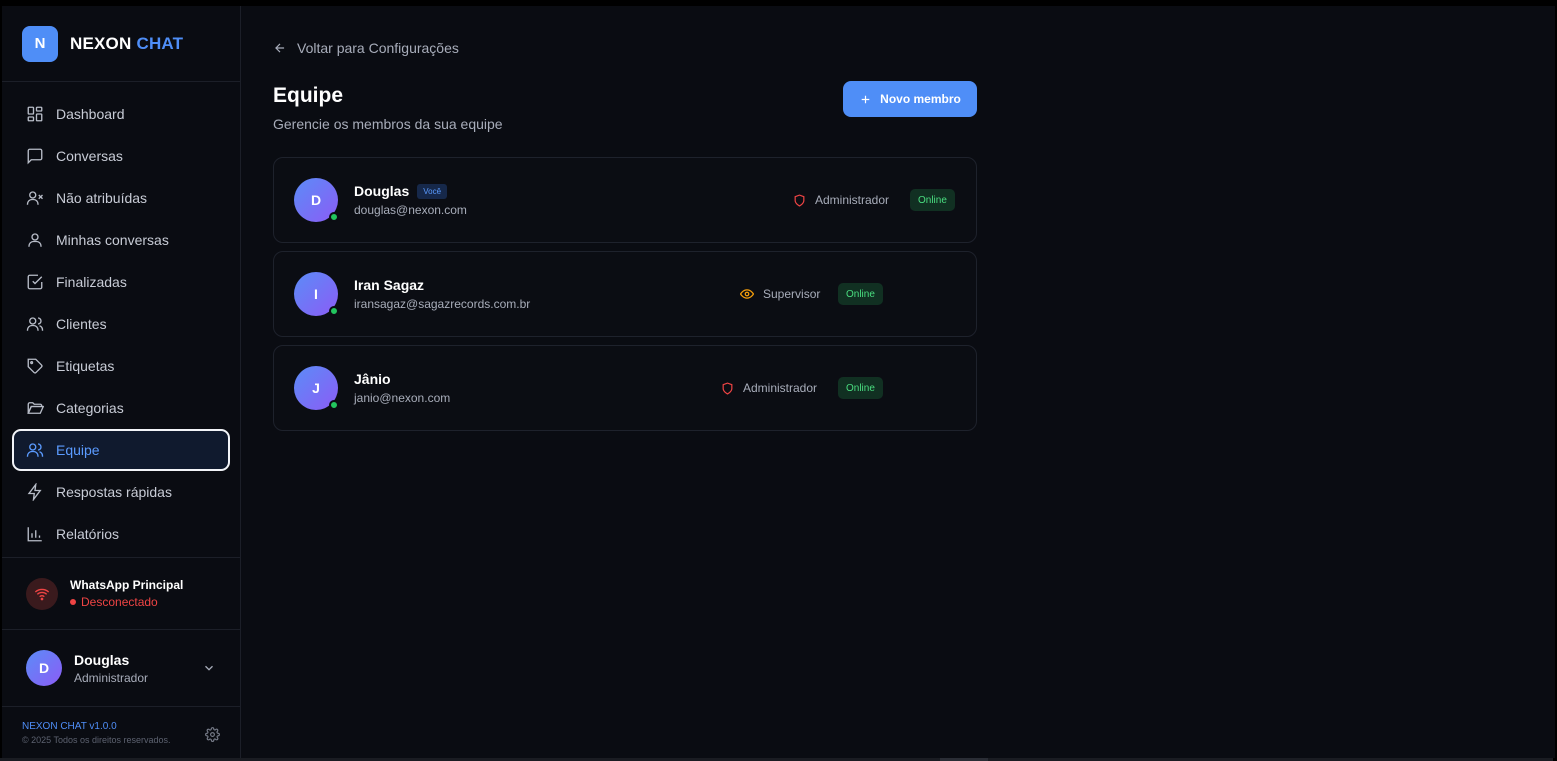 Image resolution: width=1557 pixels, height=761 pixels. I want to click on back-link: Voltar para Configurações, so click(366, 48).